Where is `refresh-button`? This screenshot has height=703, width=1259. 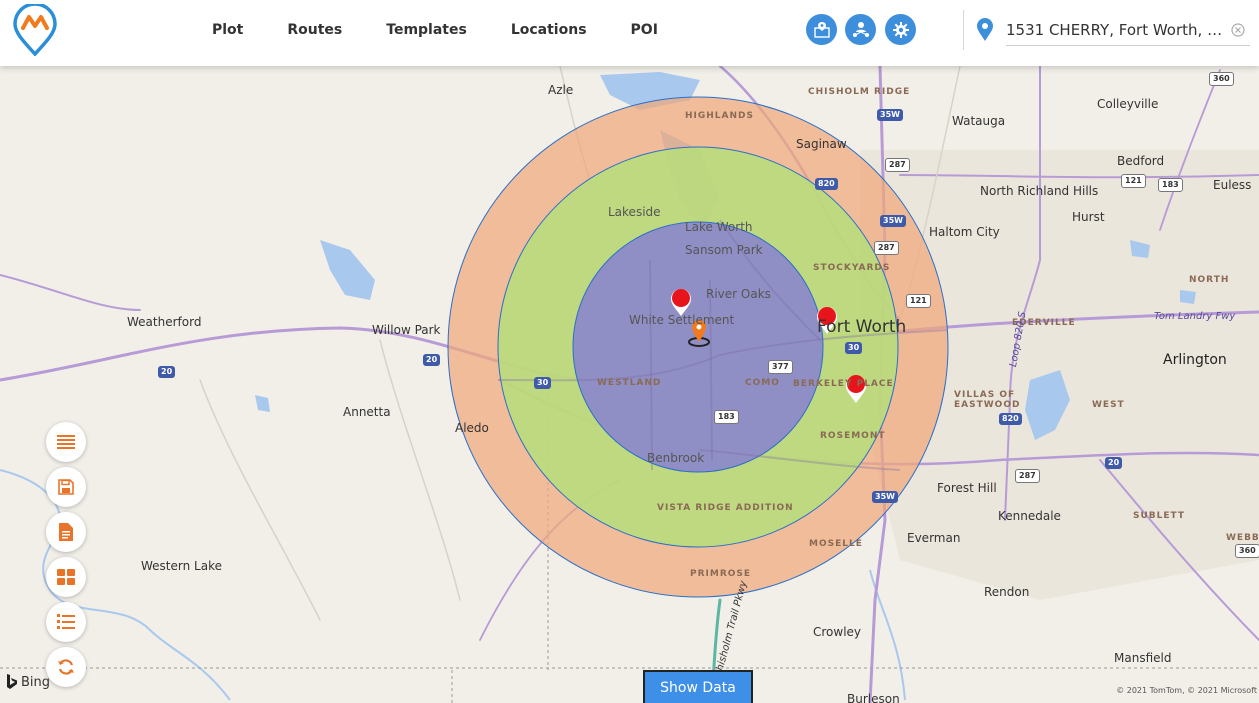
refresh-button is located at coordinates (66, 667).